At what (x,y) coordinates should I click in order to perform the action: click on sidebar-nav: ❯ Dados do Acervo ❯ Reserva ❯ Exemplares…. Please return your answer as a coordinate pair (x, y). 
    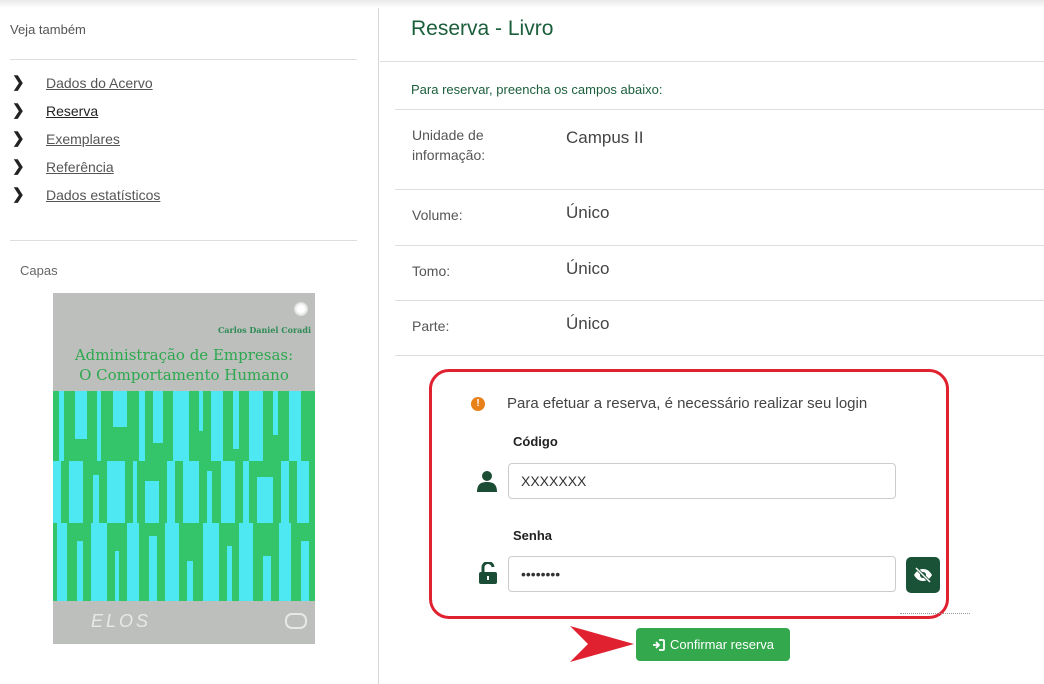
    Looking at the image, I should click on (86, 144).